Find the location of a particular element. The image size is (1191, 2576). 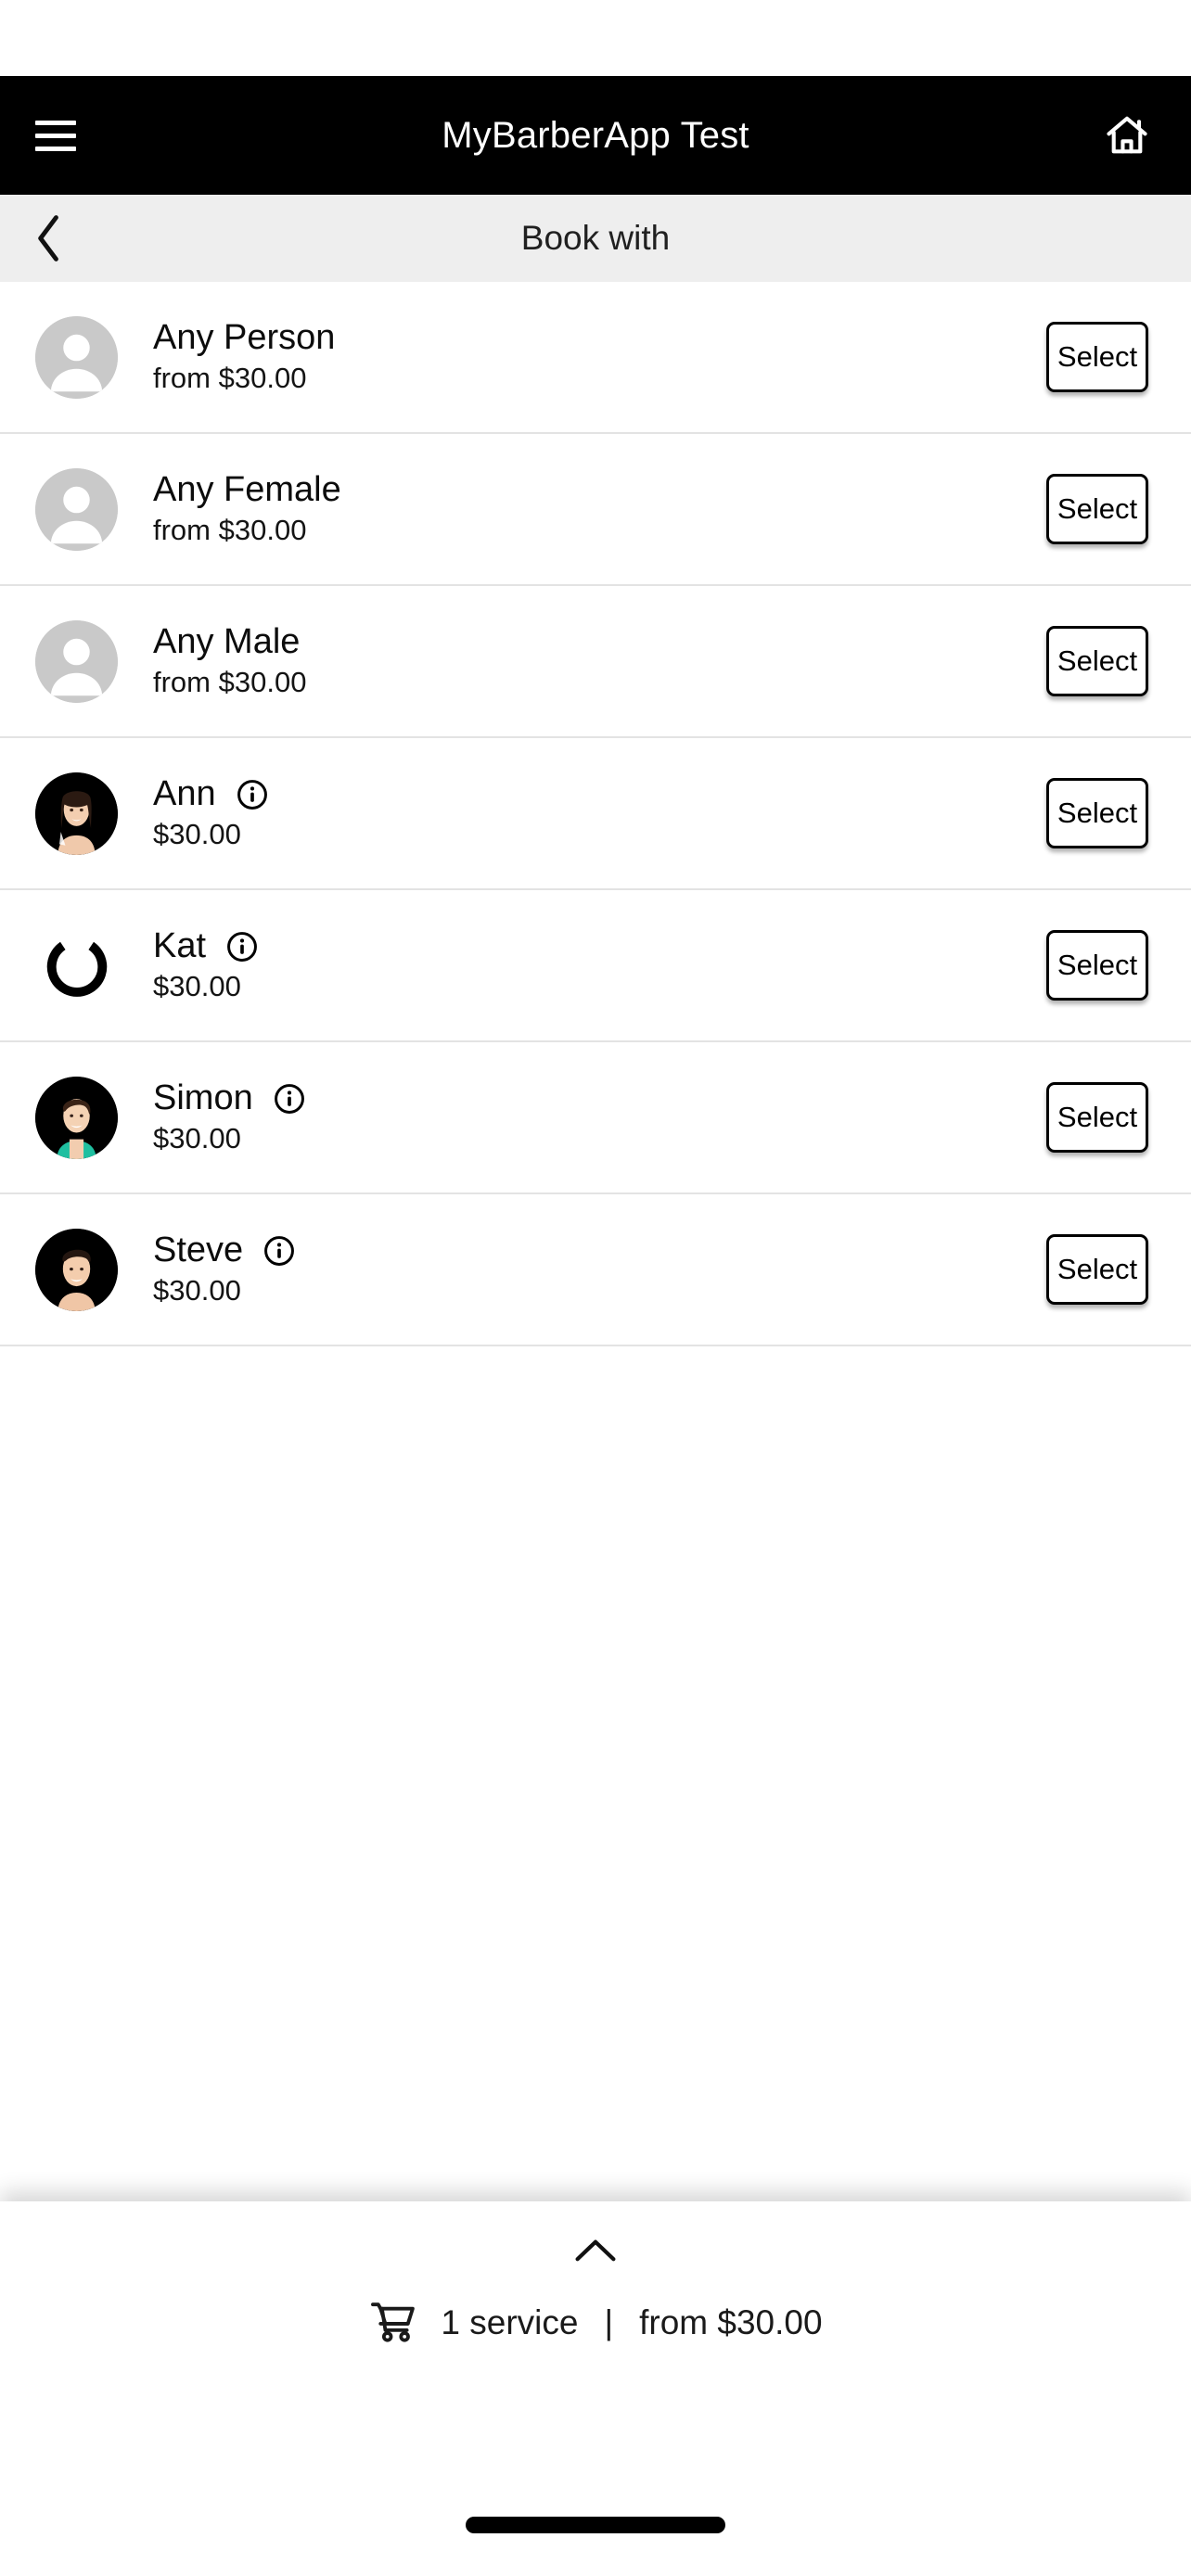

list-item-info: Ann $30.00 is located at coordinates (582, 812).